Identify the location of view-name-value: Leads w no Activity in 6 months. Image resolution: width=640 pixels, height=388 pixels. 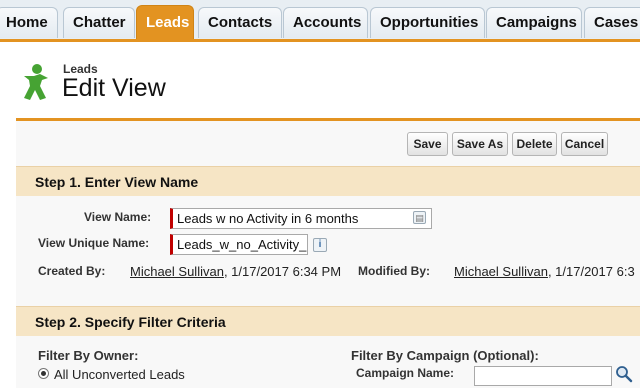
(268, 218).